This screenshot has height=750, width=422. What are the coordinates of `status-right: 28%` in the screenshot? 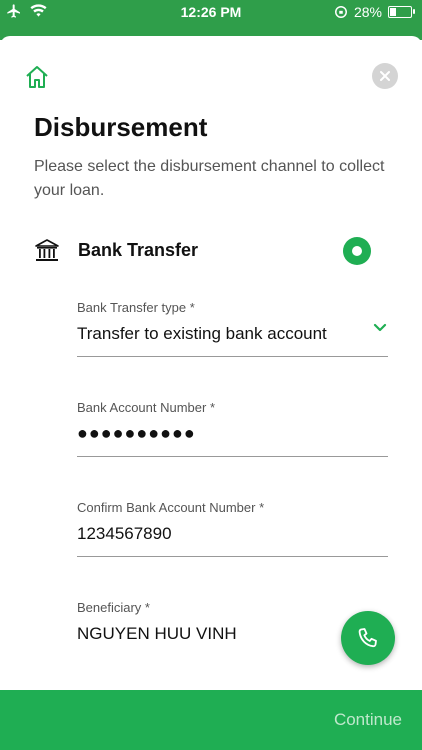 It's located at (374, 12).